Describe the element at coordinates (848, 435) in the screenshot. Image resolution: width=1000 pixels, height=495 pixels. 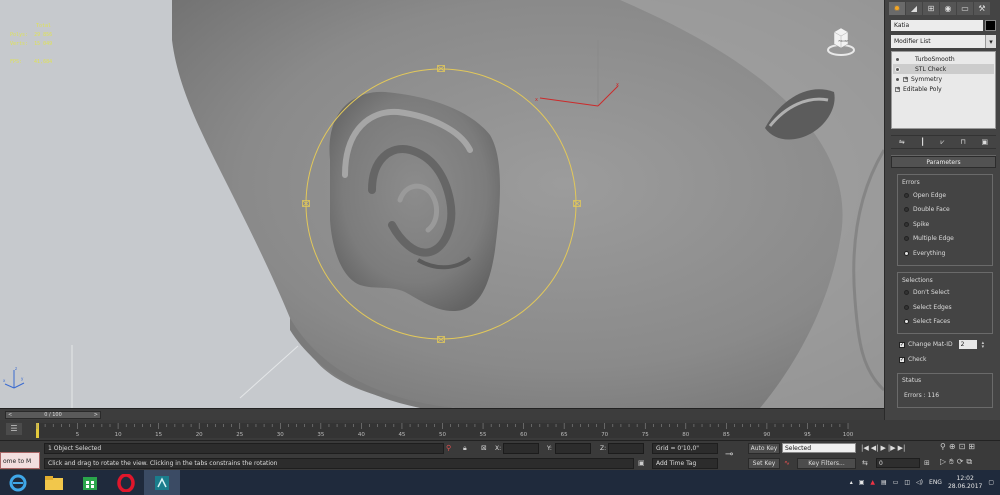
I see `ruler-label: 100` at that location.